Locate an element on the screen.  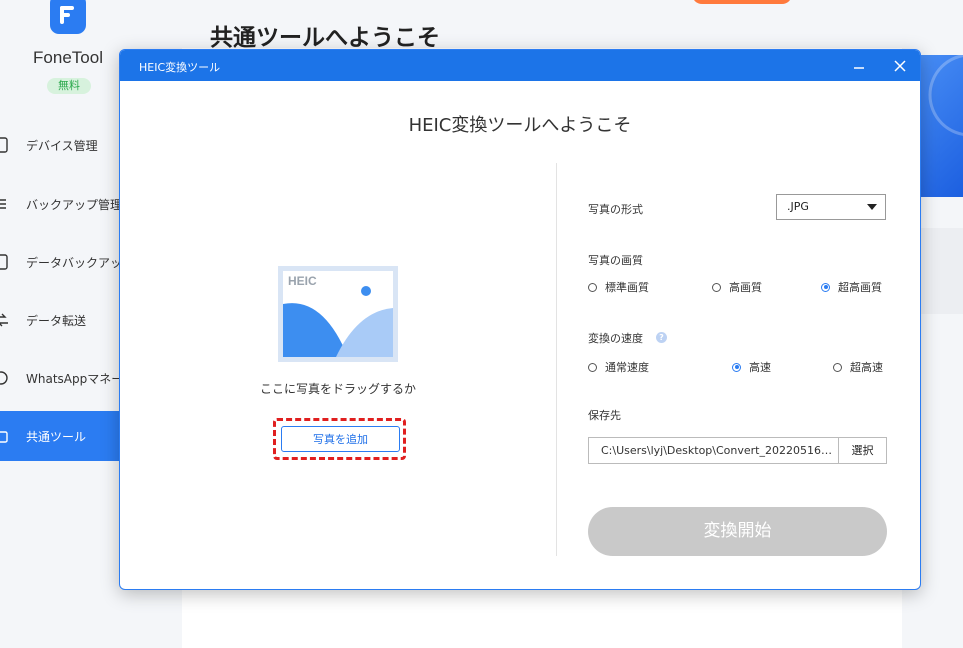
list-icon is located at coordinates (3, 204).